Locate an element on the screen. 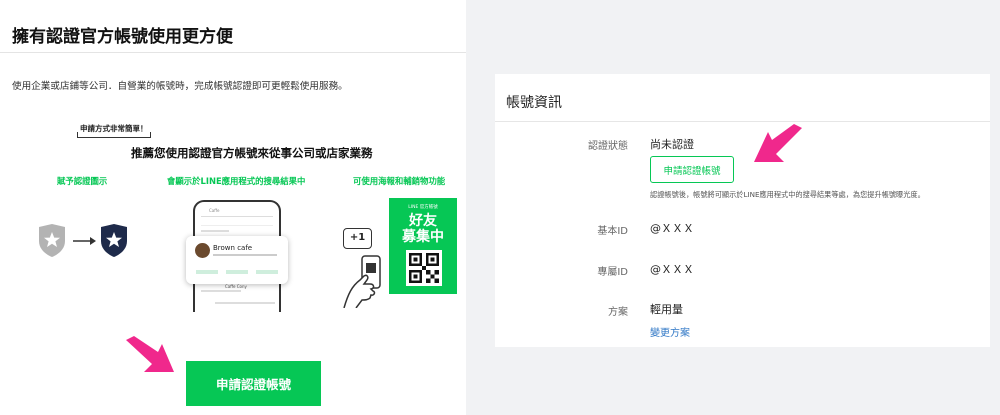  page-description: 使用企業或店鋪等公司．自營業的帳號時，完成帳號認證即可更輕鬆使用服務。 is located at coordinates (180, 86).